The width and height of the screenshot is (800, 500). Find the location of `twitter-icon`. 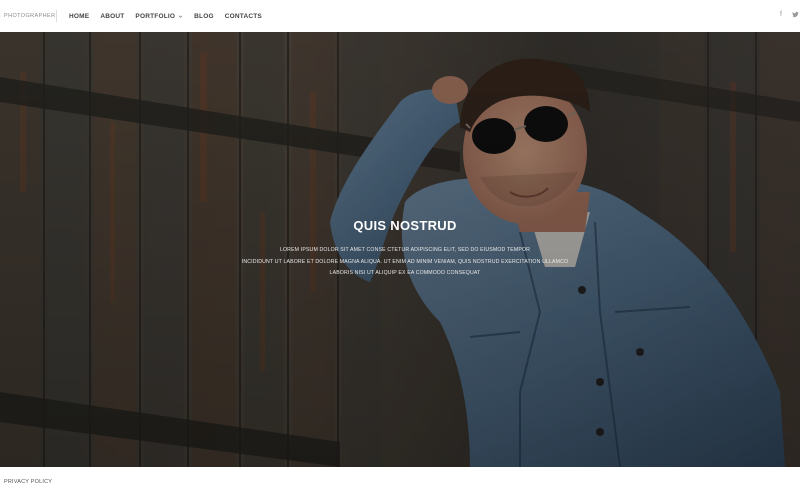

twitter-icon is located at coordinates (795, 15).